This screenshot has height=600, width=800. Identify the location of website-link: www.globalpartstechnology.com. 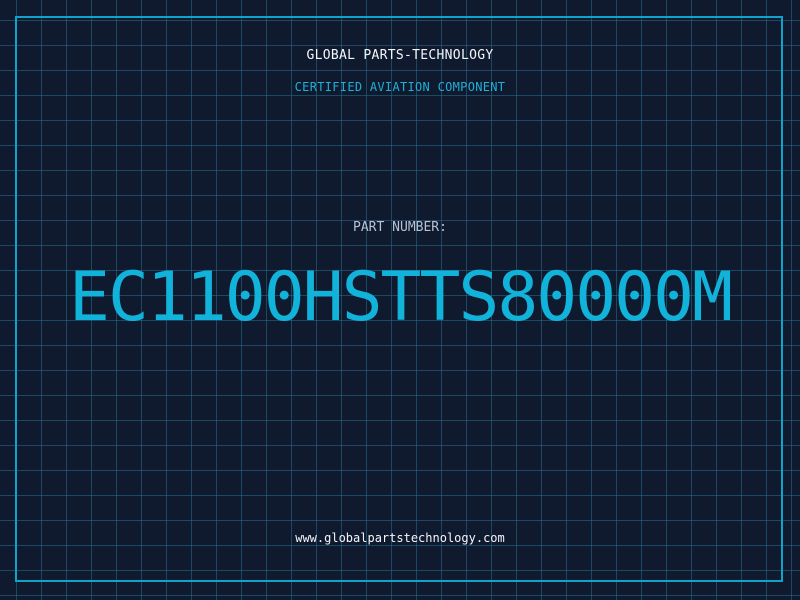
(400, 538).